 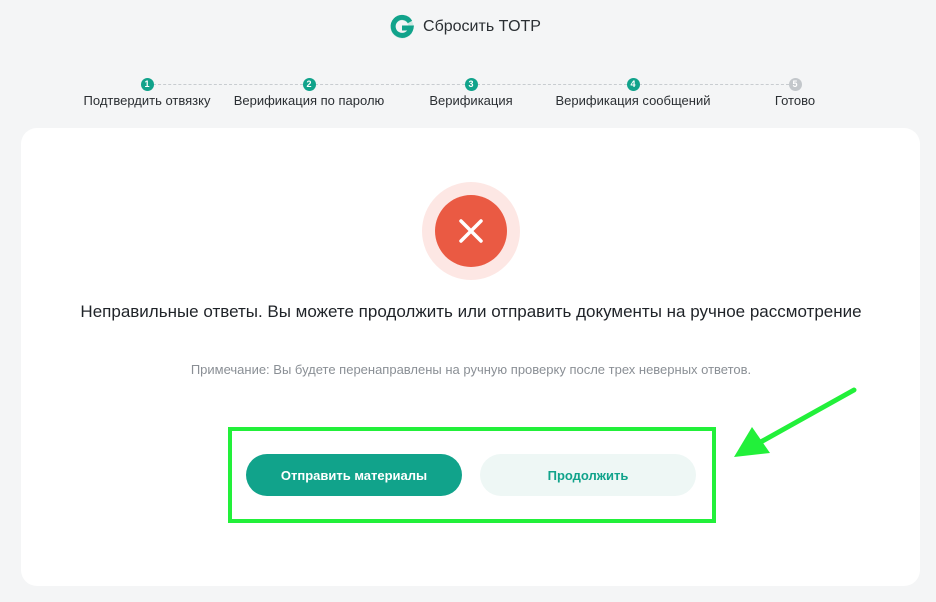 I want to click on submit-materials-button: Отправить материалы, so click(x=354, y=475).